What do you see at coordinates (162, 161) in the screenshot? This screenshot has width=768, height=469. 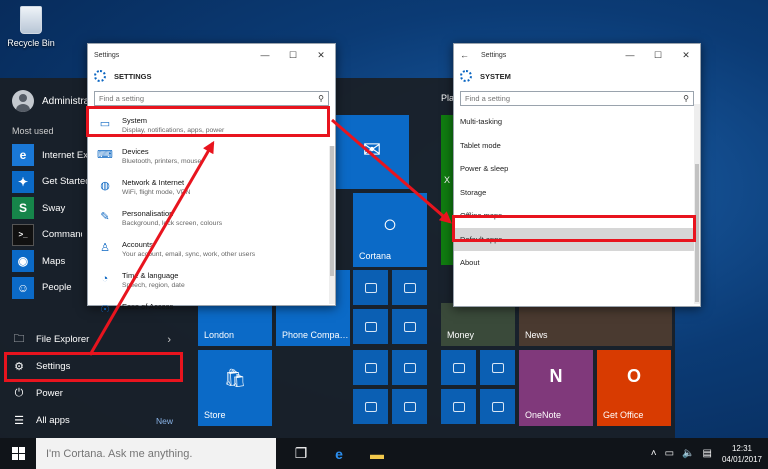 I see `category-subtitle: Bluetooth, printers, mouse` at bounding box center [162, 161].